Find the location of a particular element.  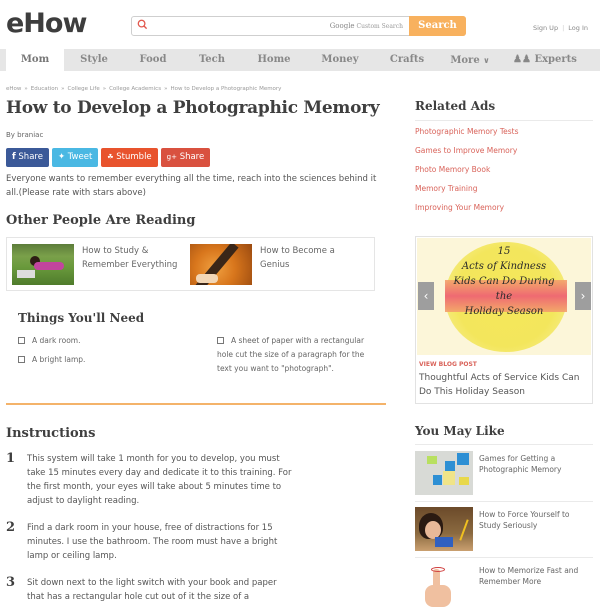

image-caption-line: the is located at coordinates (504, 296).